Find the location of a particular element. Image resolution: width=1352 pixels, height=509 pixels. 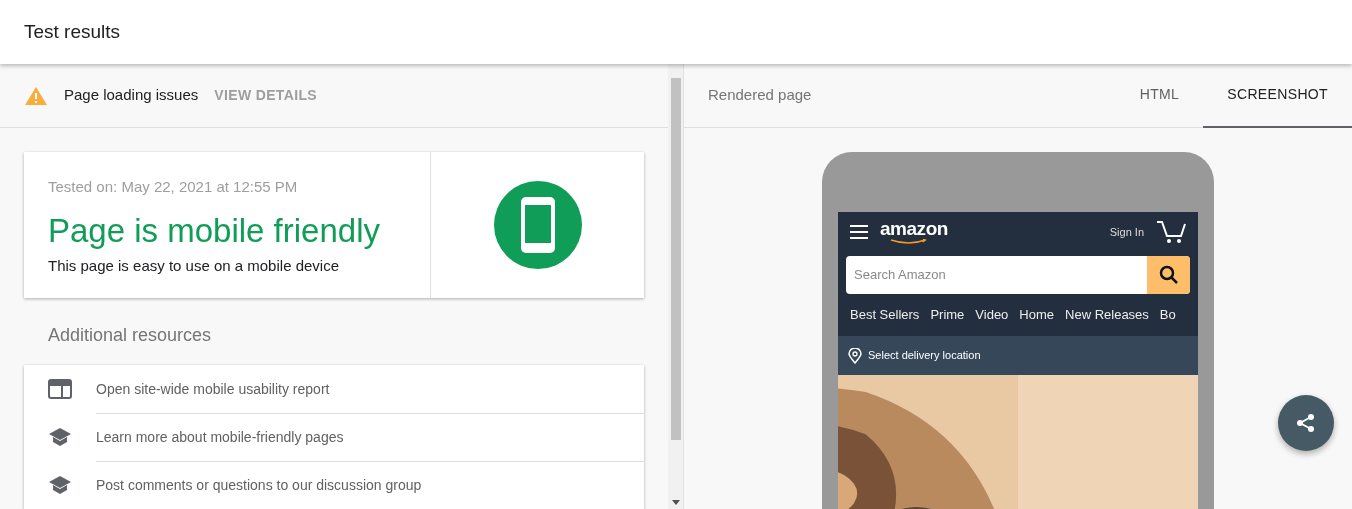

search-icon is located at coordinates (1168, 275).